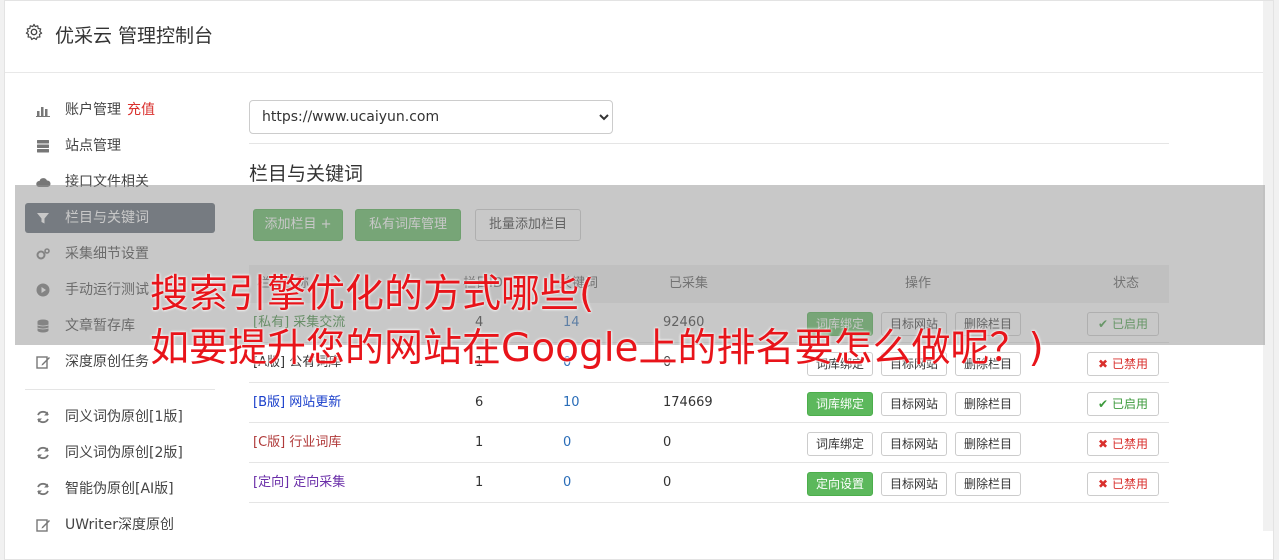 This screenshot has height=560, width=1279. What do you see at coordinates (571, 402) in the screenshot?
I see `keyword-count-link: 10` at bounding box center [571, 402].